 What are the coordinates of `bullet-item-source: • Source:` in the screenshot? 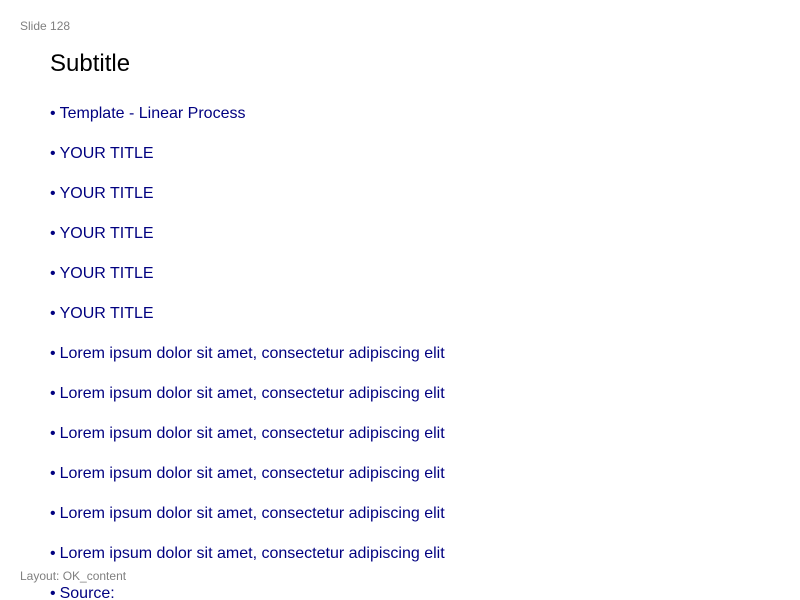 It's located at (247, 592).